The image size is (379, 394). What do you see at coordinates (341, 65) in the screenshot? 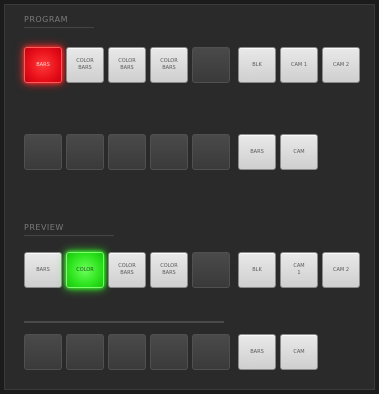
I see `program-source-button-8: CAM 2` at bounding box center [341, 65].